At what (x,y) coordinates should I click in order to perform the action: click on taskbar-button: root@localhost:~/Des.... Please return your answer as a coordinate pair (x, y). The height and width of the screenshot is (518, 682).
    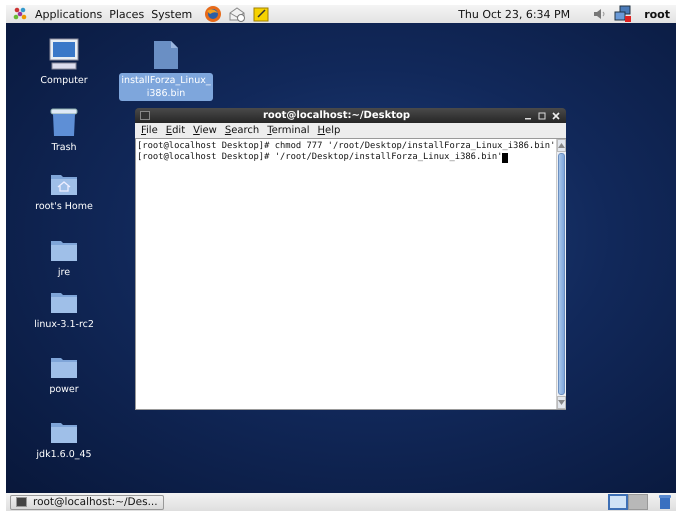
    Looking at the image, I should click on (87, 502).